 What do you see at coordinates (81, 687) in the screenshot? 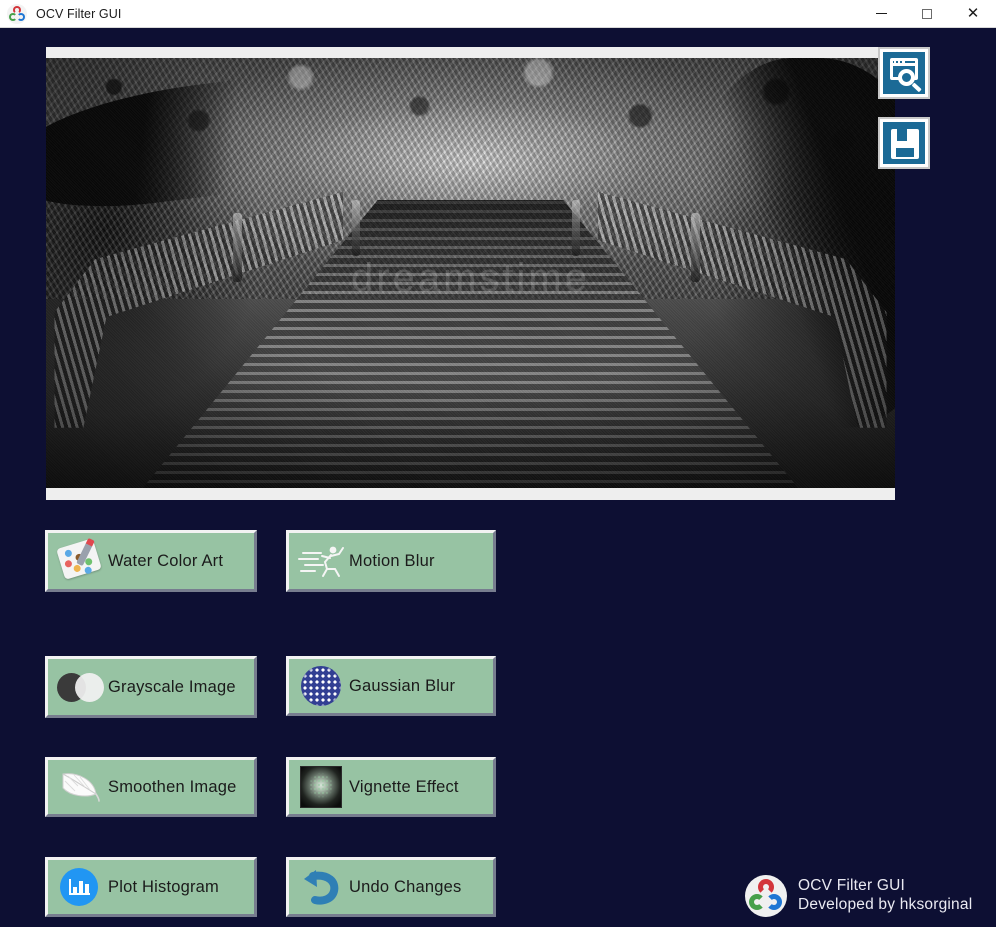
I see `two-circles-icon` at bounding box center [81, 687].